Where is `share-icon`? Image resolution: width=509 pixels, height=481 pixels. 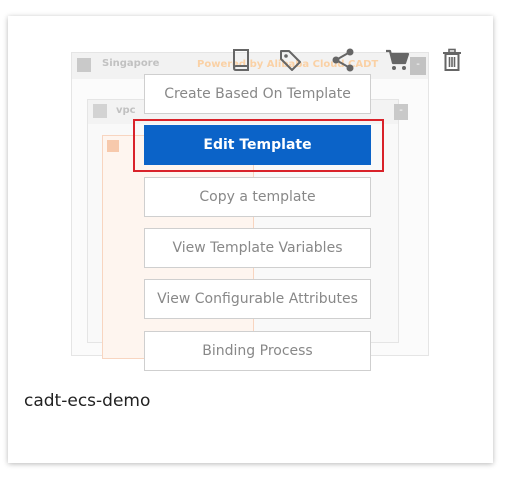 share-icon is located at coordinates (343, 60).